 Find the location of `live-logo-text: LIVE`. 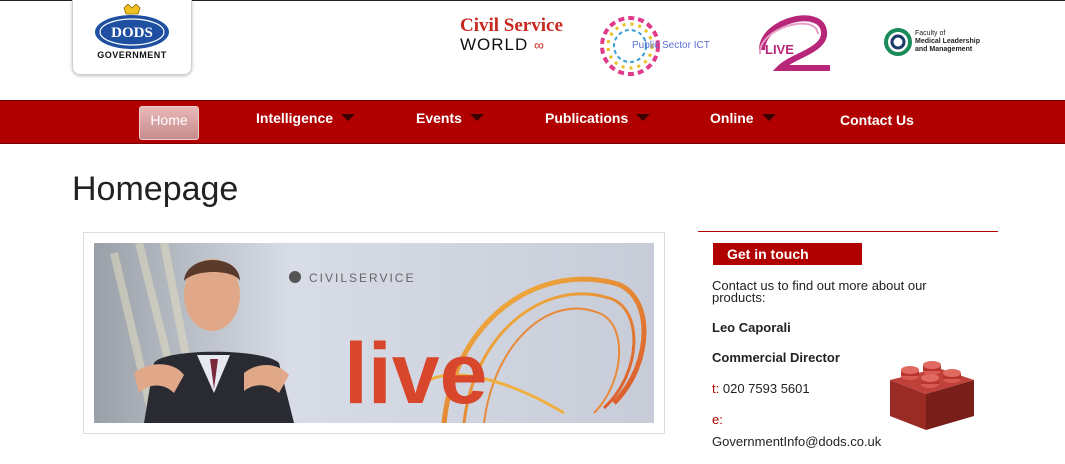

live-logo-text: LIVE is located at coordinates (779, 49).